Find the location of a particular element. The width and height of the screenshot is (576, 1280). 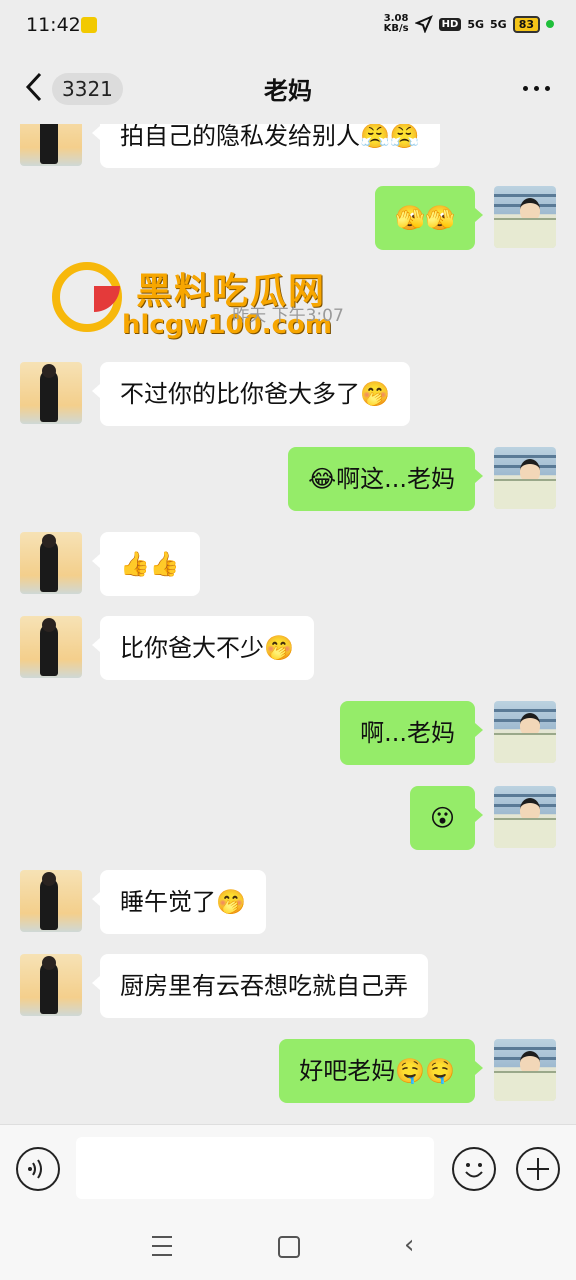

notification-icon is located at coordinates (89, 25).